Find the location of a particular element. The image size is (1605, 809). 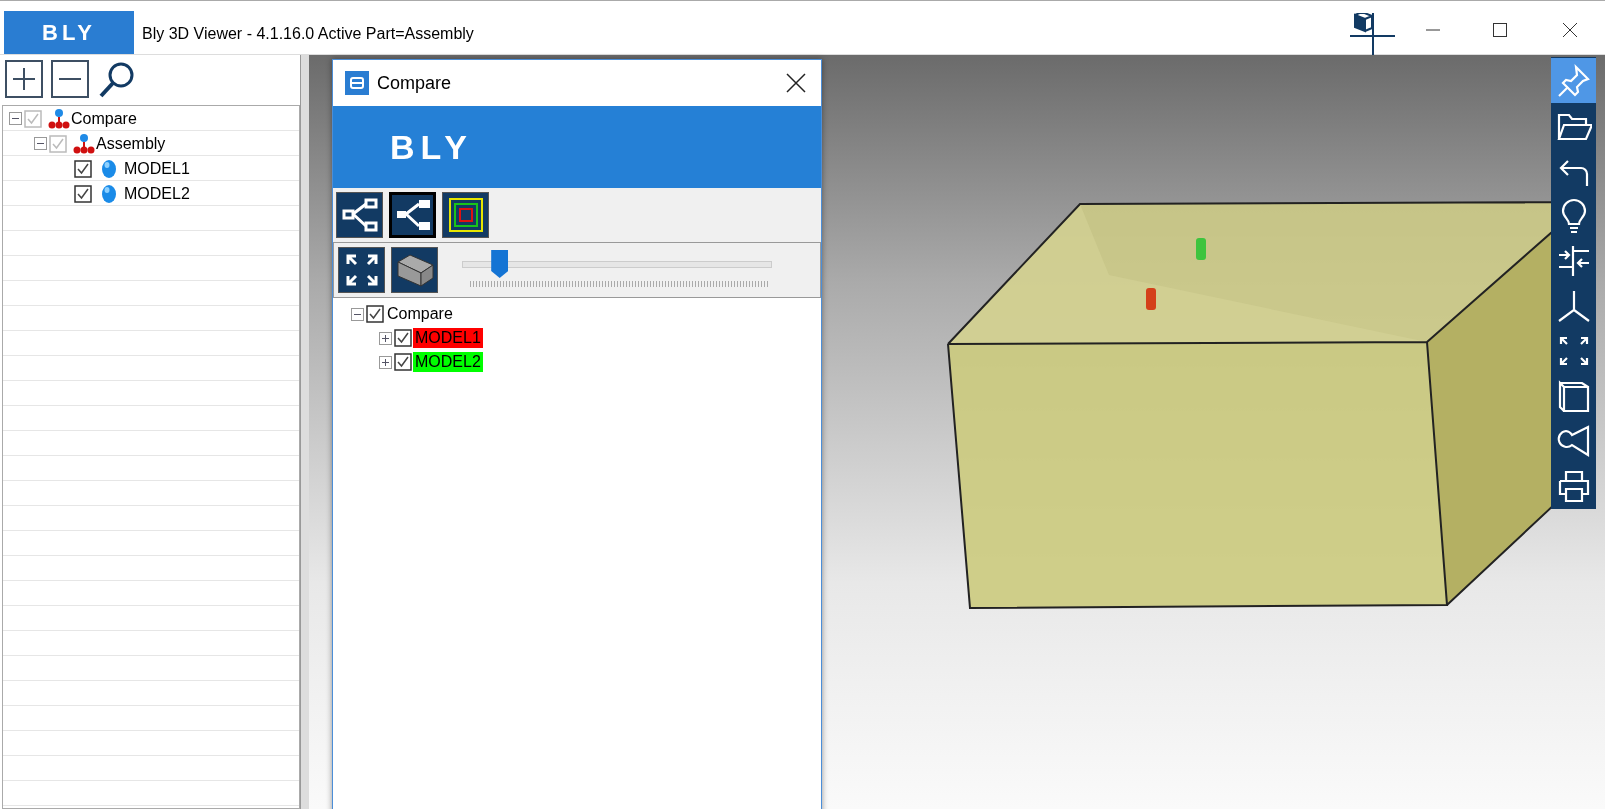

window-title: Bly 3D Viewer - 4.1.16.0 Active Part=Assembly is located at coordinates (308, 33).